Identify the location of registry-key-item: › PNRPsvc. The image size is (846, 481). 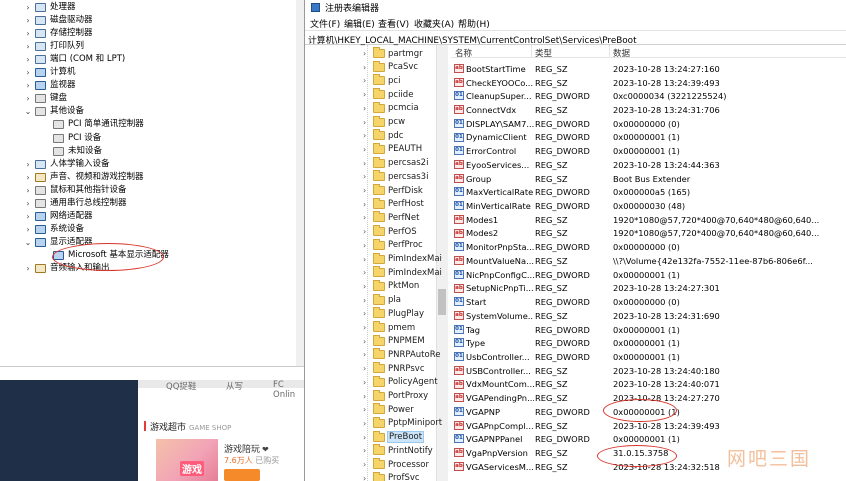
(394, 368).